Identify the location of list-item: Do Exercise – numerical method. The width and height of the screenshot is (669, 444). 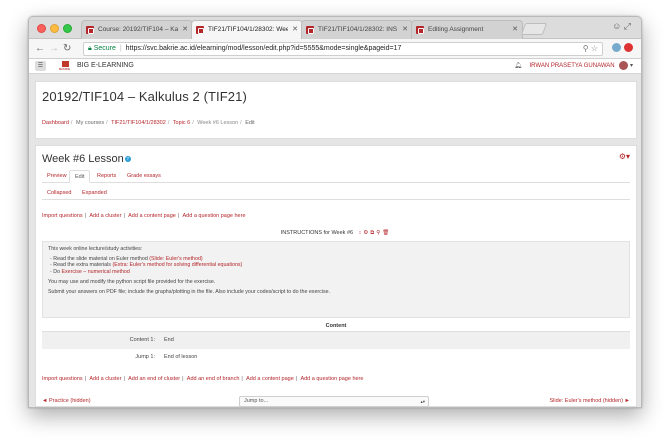
(337, 272).